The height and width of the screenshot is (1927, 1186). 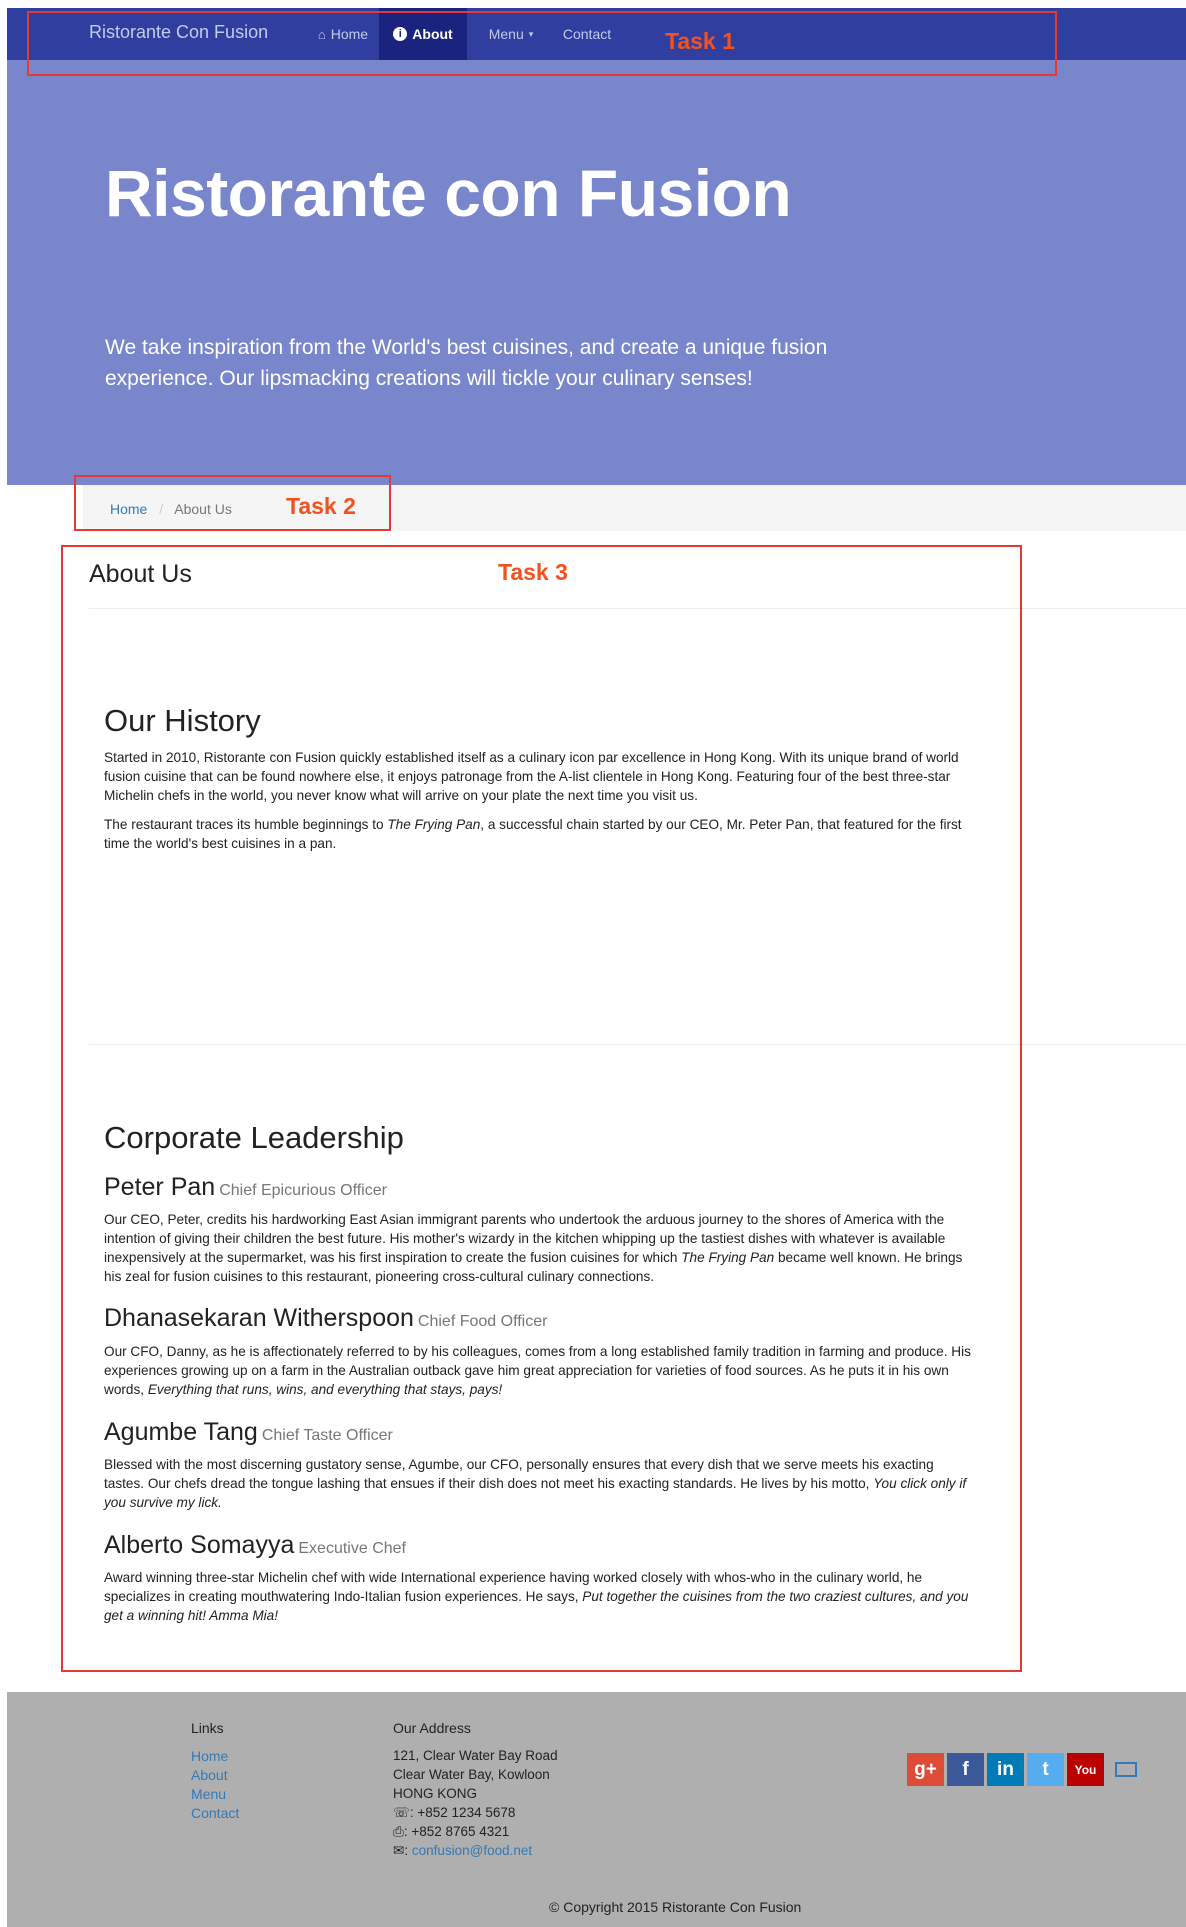 What do you see at coordinates (207, 1728) in the screenshot?
I see `footer-links-heading: Links` at bounding box center [207, 1728].